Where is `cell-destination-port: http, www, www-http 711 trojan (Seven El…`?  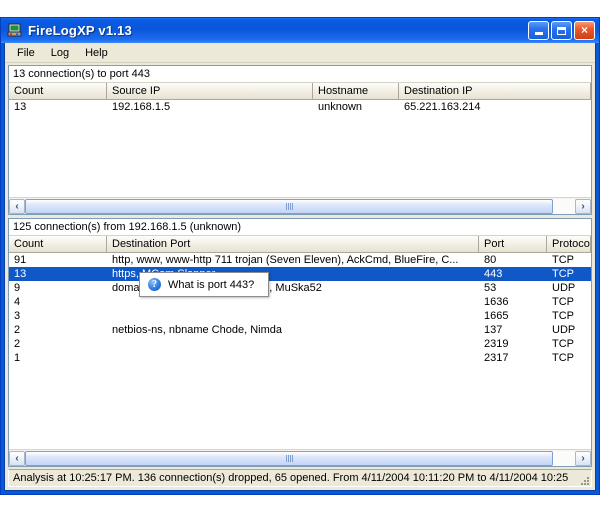
cell-destination-port: http, www, www-http 711 trojan (Seven El… is located at coordinates (285, 260).